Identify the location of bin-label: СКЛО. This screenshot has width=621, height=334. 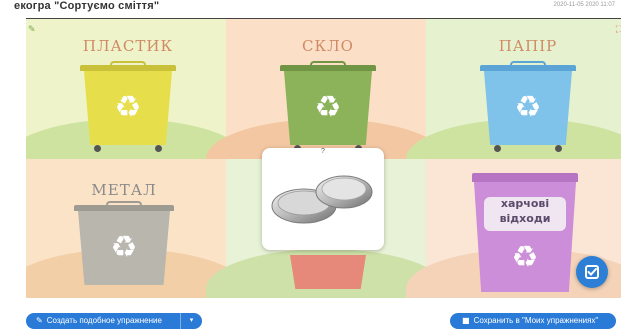
(328, 46).